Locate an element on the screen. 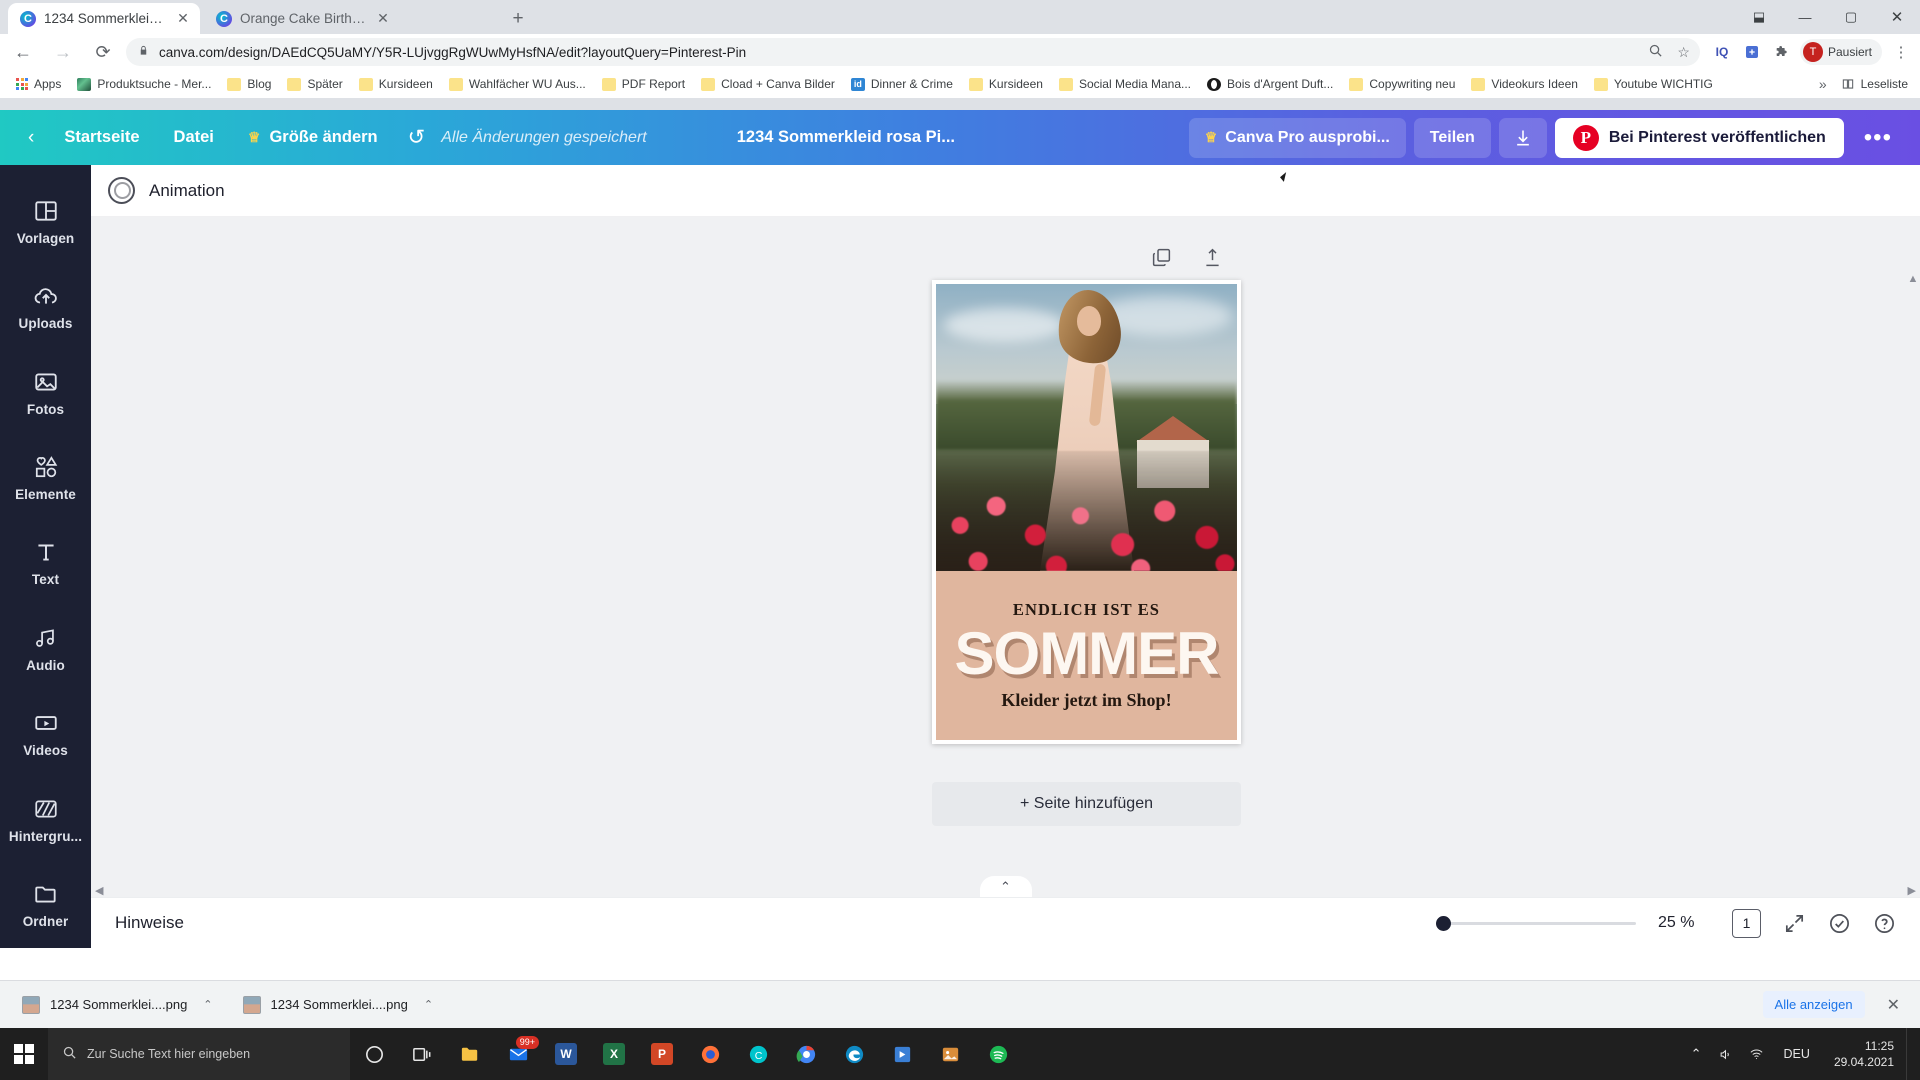 The image size is (1920, 1080). task-view-icon is located at coordinates (422, 1054).